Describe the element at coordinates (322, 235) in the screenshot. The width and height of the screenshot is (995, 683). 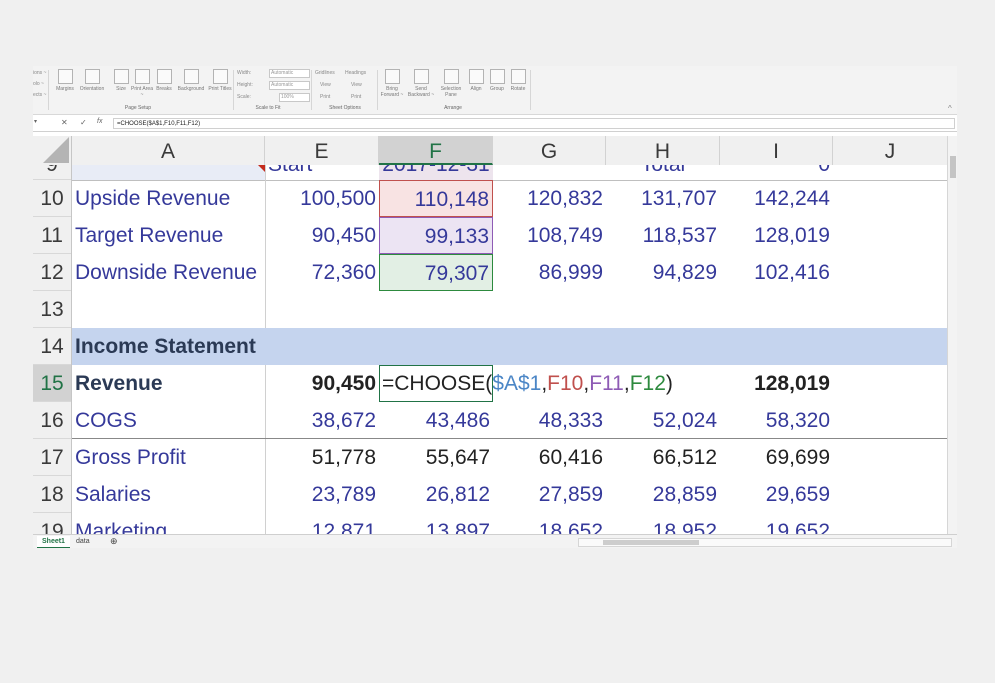
I see `cell-e11: 90,450` at that location.